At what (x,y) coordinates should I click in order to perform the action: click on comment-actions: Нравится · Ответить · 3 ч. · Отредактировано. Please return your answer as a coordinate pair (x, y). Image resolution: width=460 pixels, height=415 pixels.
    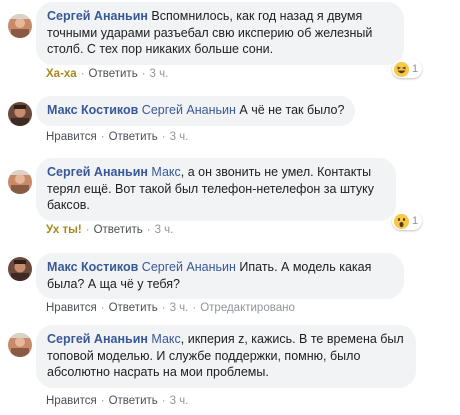
    Looking at the image, I should click on (170, 308).